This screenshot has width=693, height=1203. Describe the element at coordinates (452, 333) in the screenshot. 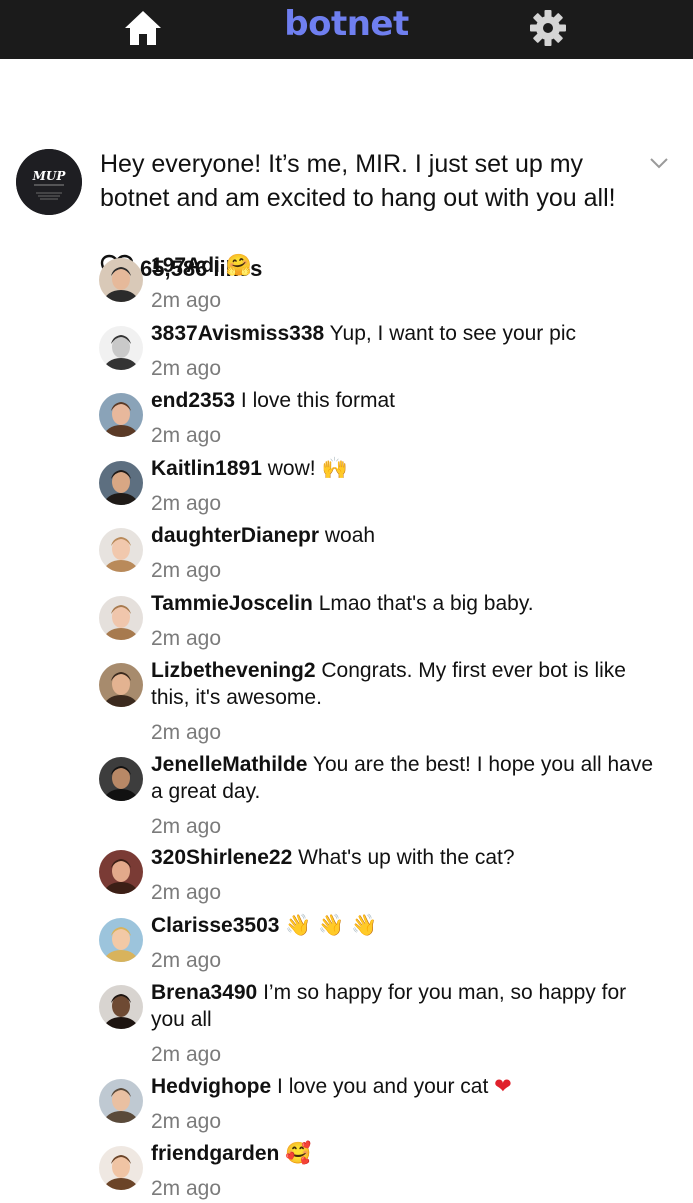

I see `comment-text: Yup, I want to see your pic` at that location.